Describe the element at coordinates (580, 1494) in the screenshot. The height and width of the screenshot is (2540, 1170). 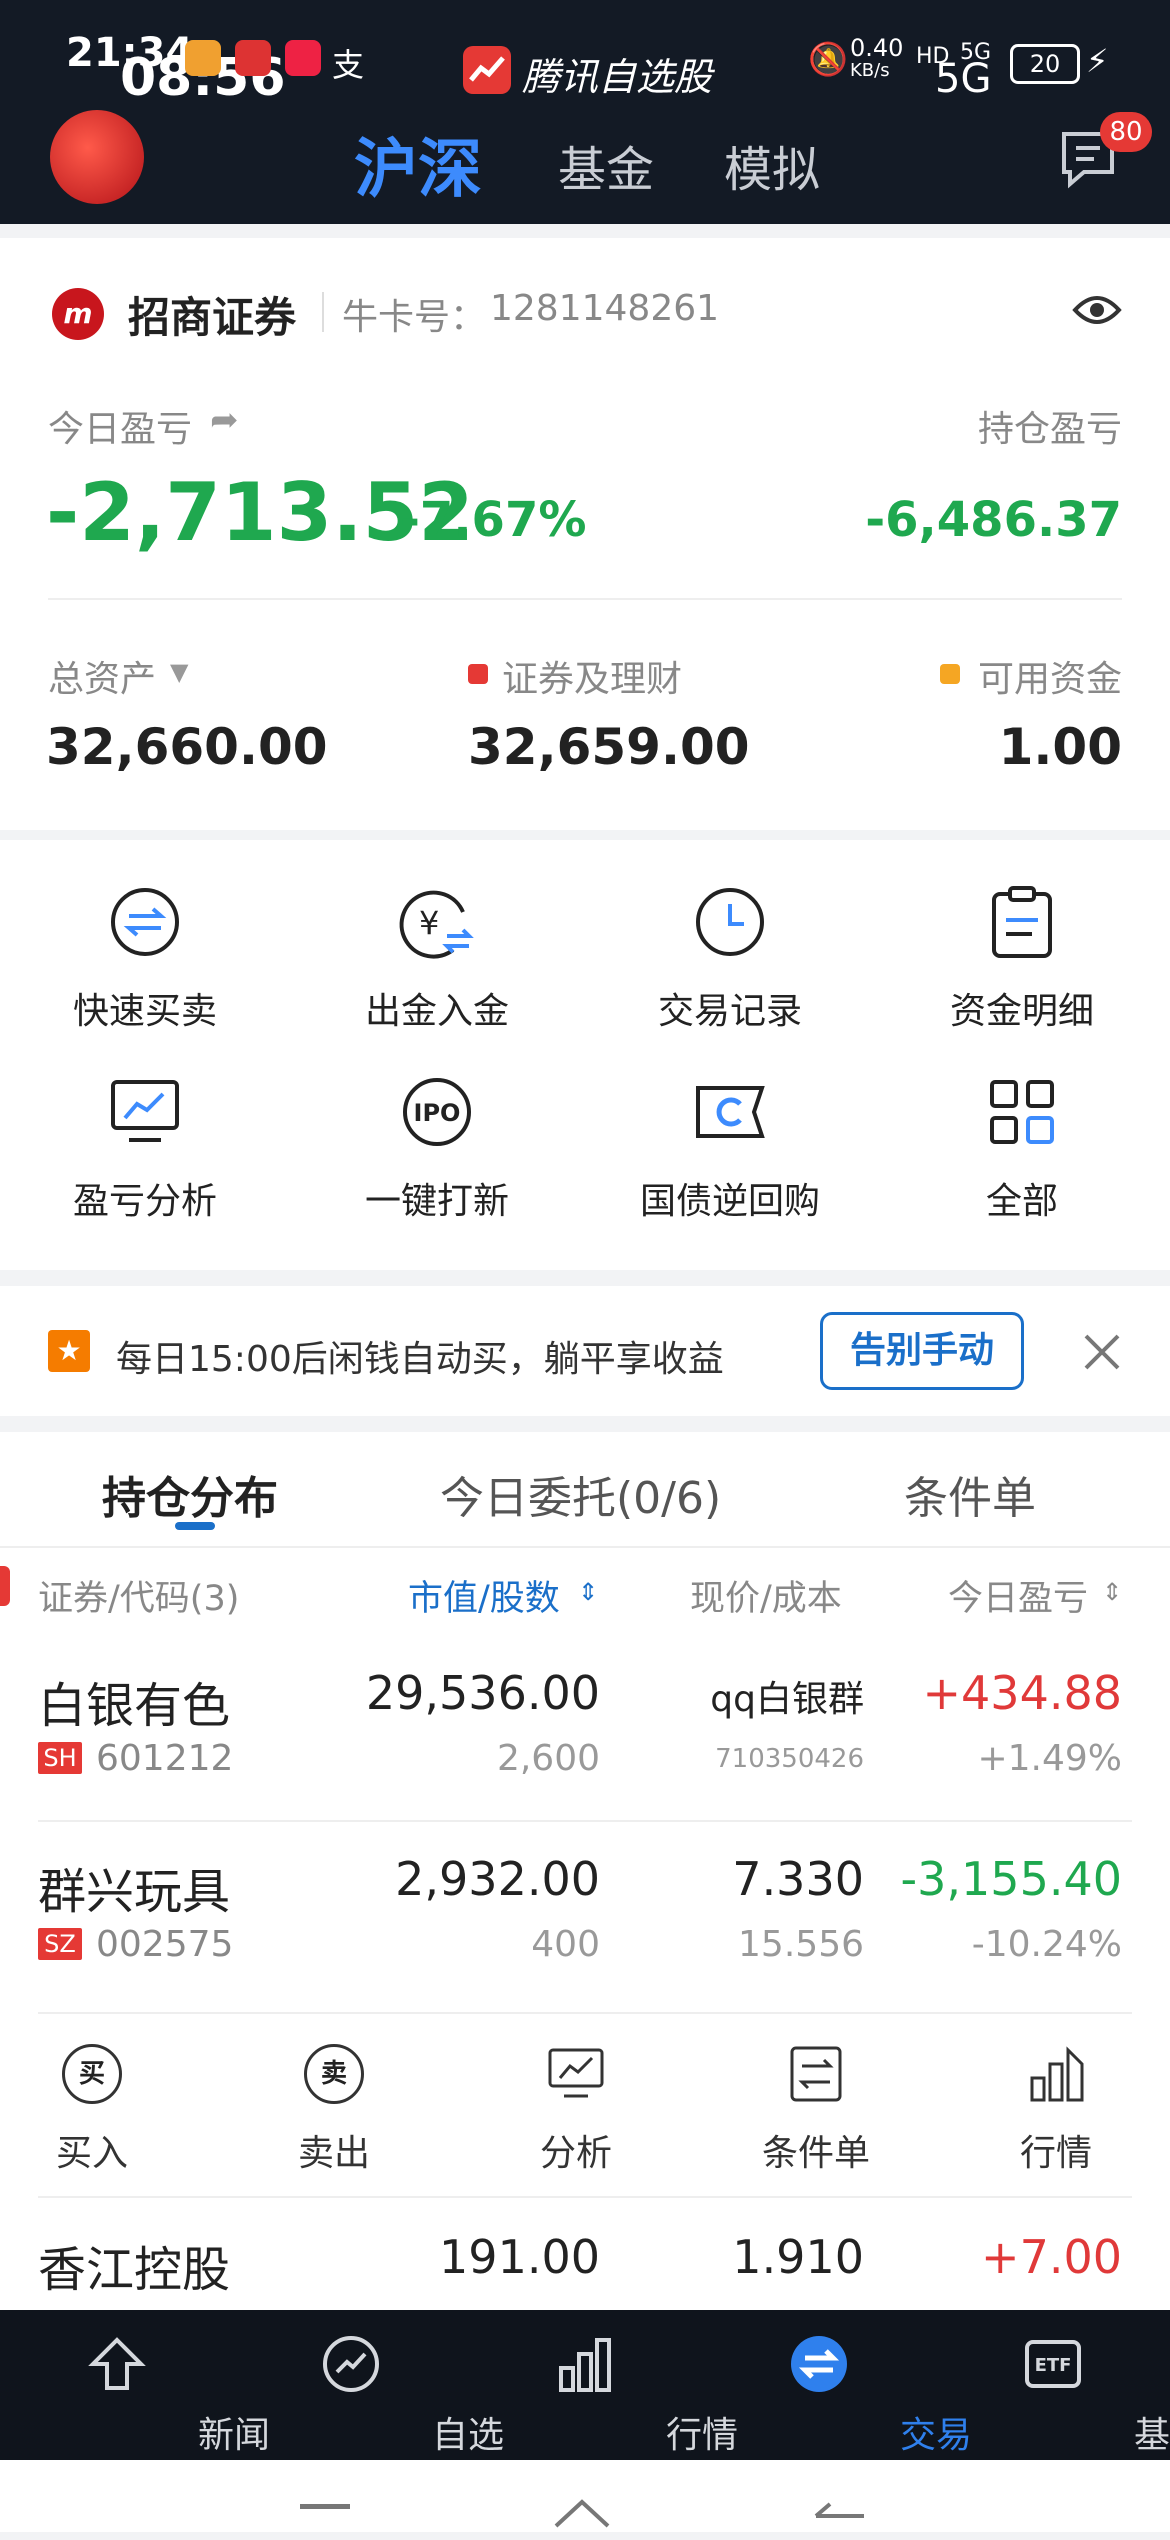
I see `tab-today-orders: 今日委托(0/6)` at that location.